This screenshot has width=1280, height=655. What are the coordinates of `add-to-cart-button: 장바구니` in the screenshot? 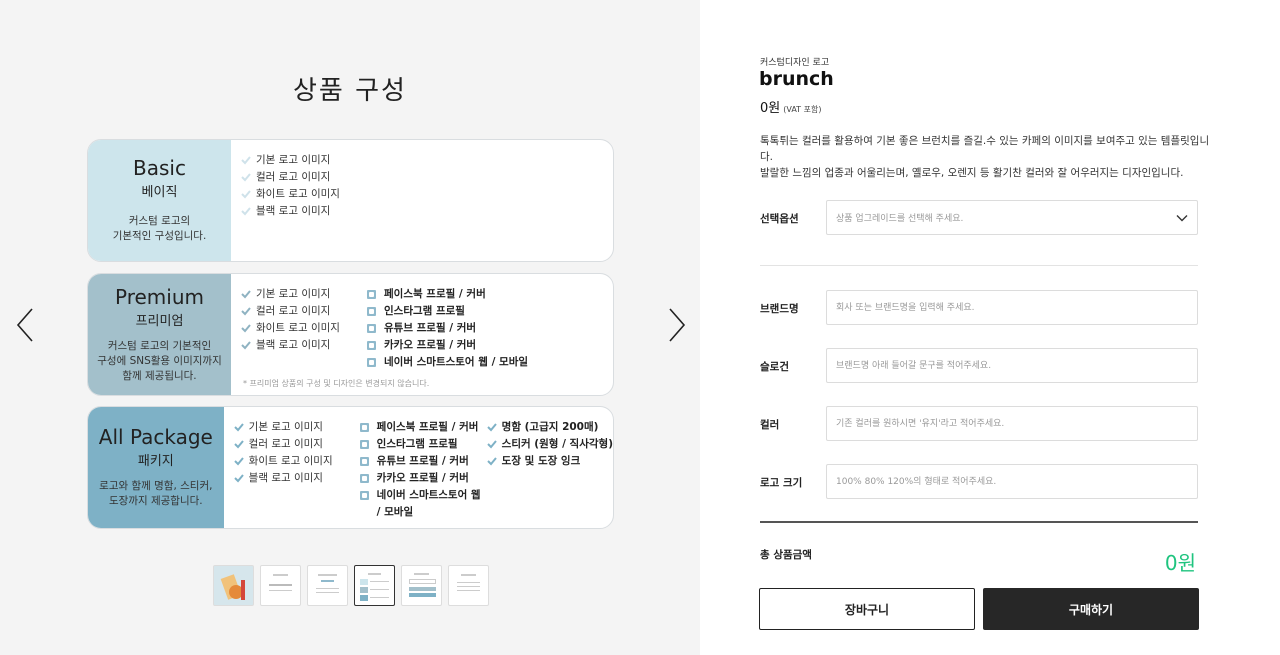 It's located at (867, 609).